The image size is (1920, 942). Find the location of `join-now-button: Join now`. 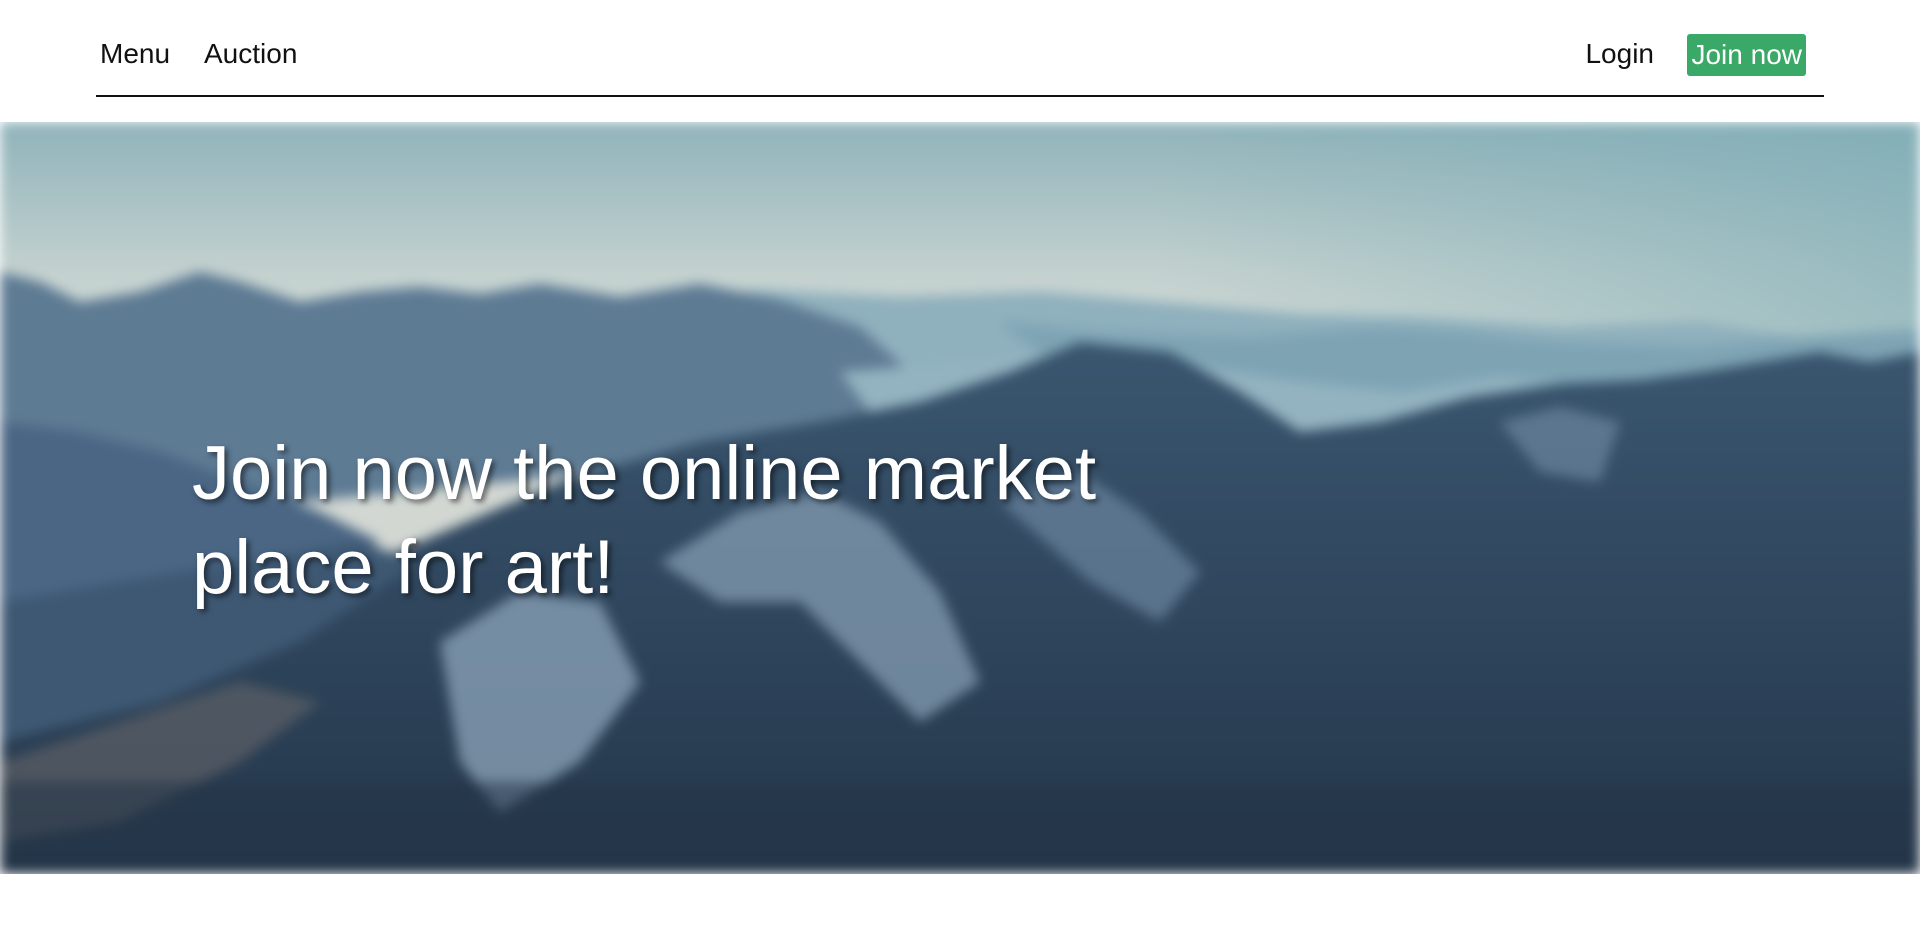

join-now-button: Join now is located at coordinates (1746, 55).